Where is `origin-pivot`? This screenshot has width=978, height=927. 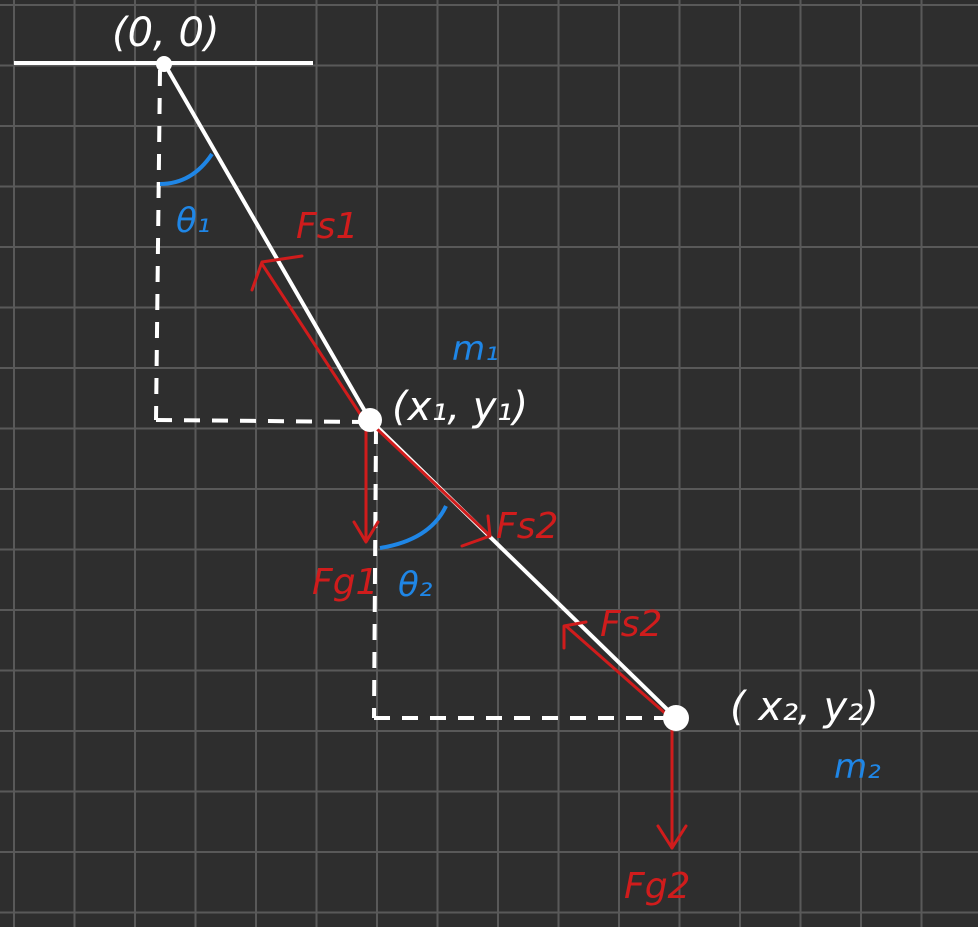
origin-pivot is located at coordinates (164, 64).